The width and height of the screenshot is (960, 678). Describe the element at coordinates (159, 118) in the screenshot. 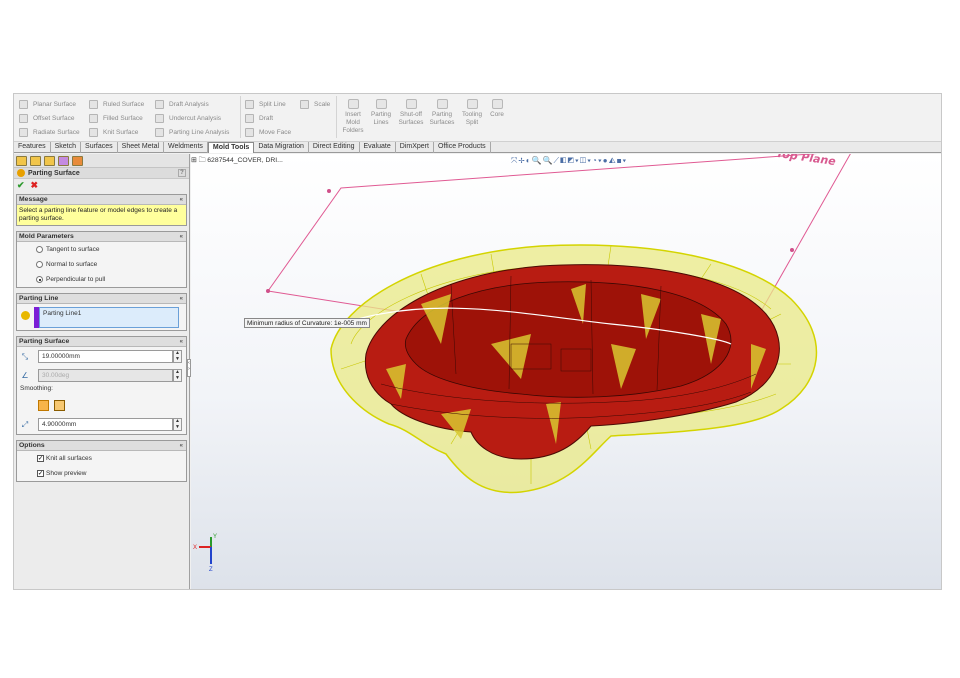

I see `undercut-analysis-icon` at that location.